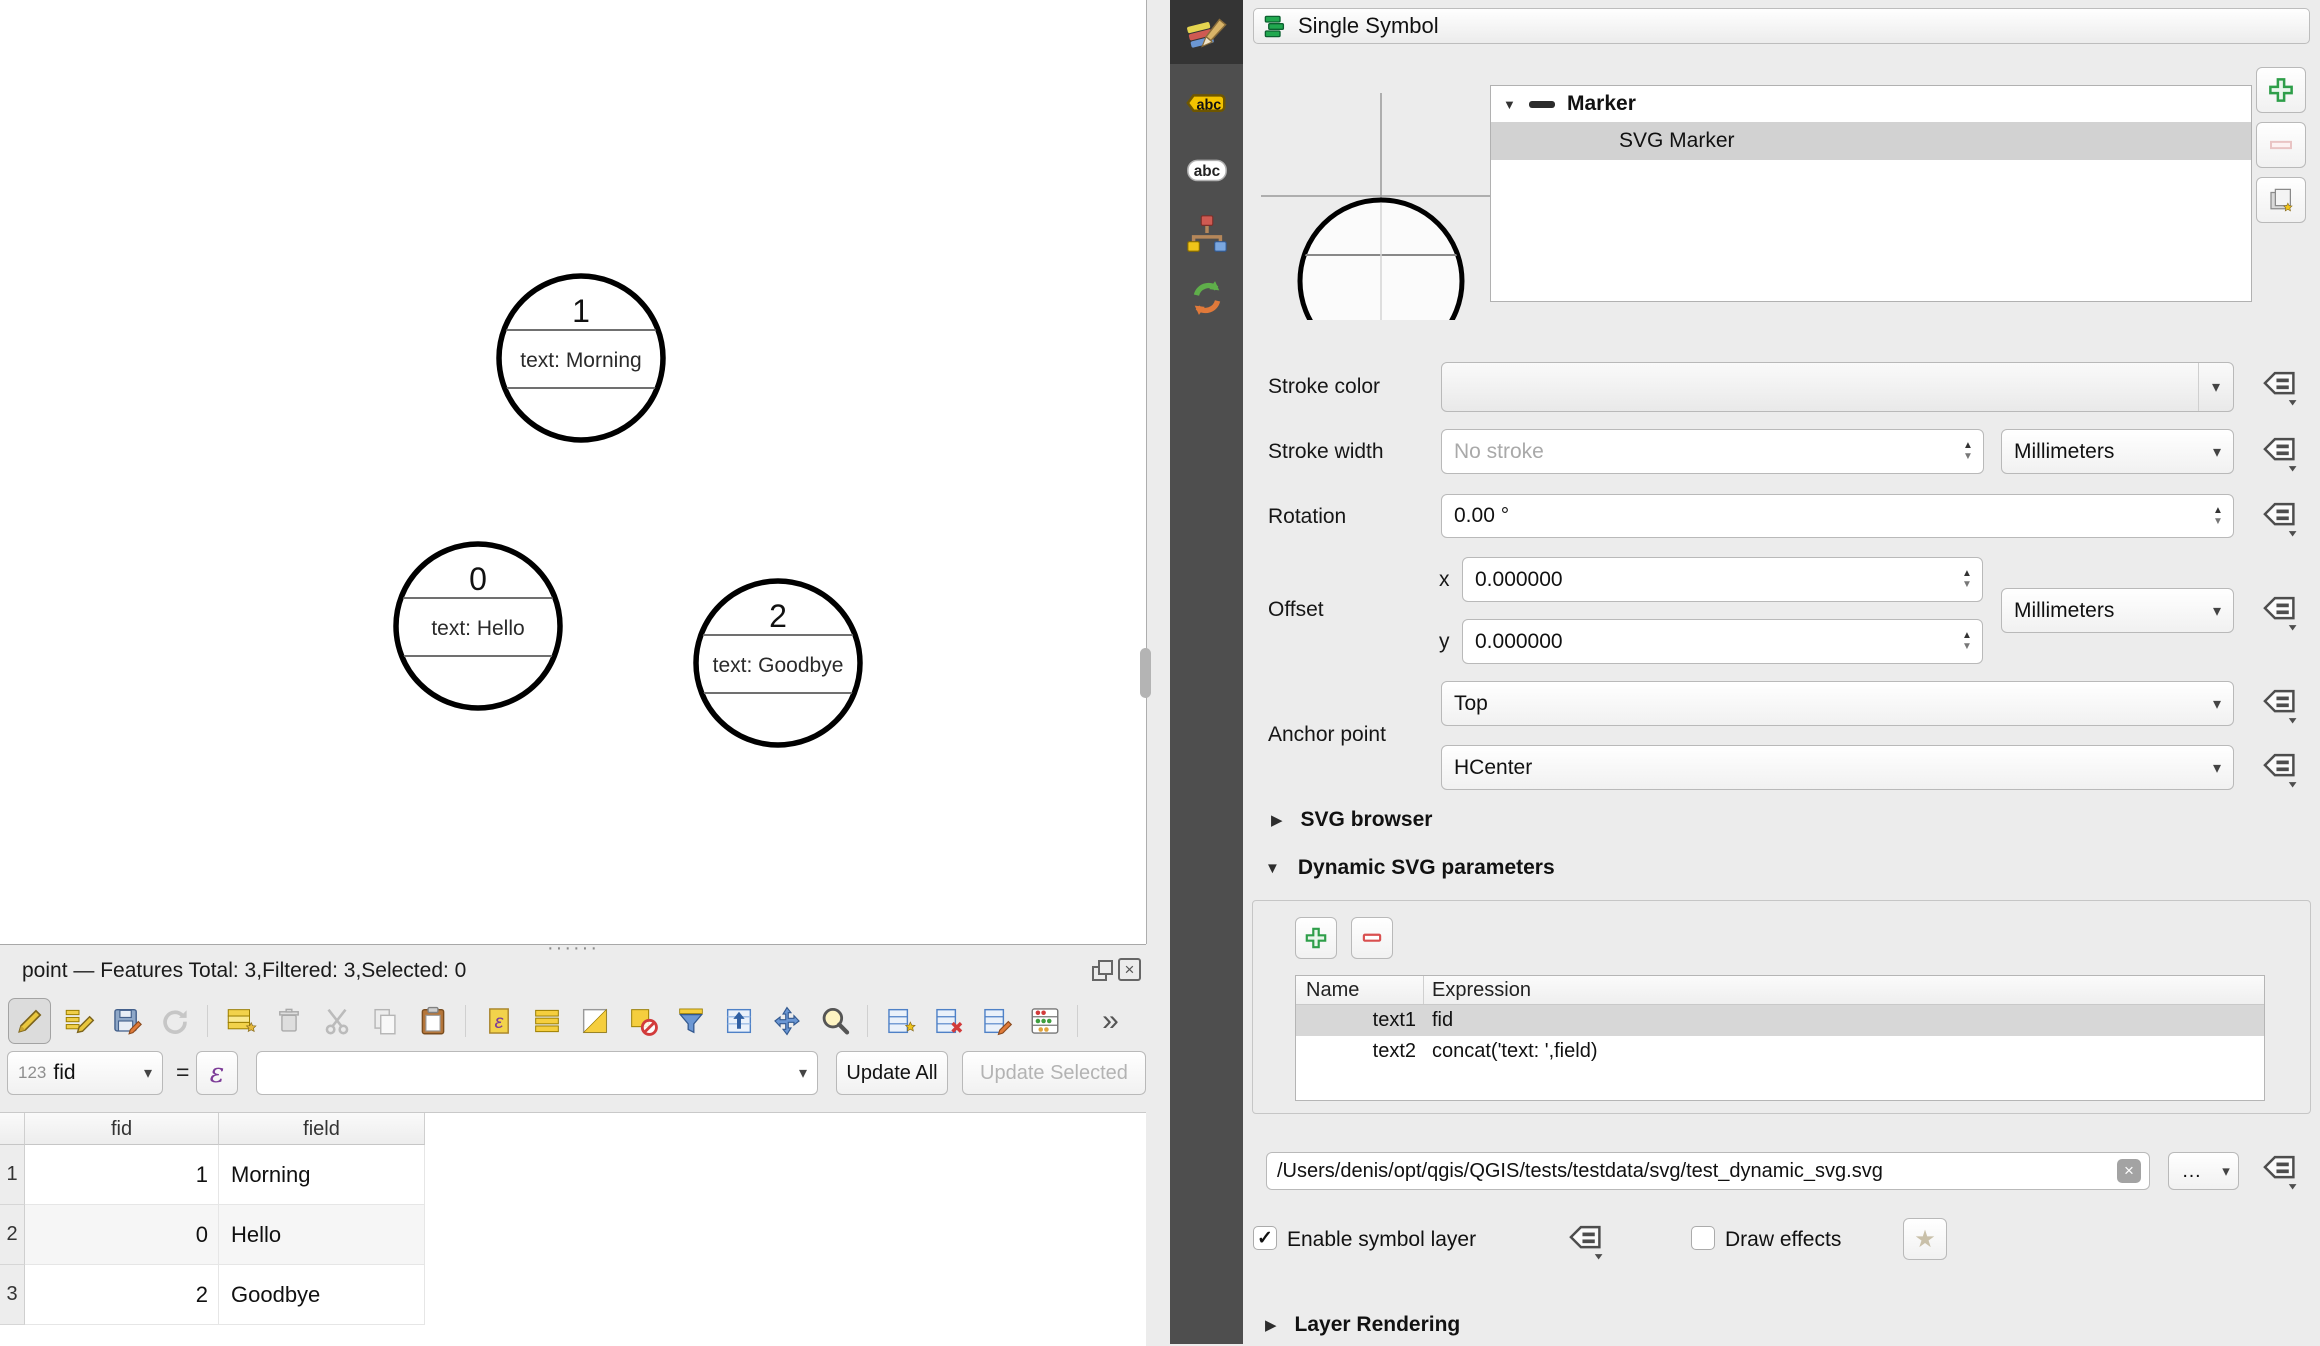  Describe the element at coordinates (573, 1295) in the screenshot. I see `table-row: 3 2 Goodbye` at that location.